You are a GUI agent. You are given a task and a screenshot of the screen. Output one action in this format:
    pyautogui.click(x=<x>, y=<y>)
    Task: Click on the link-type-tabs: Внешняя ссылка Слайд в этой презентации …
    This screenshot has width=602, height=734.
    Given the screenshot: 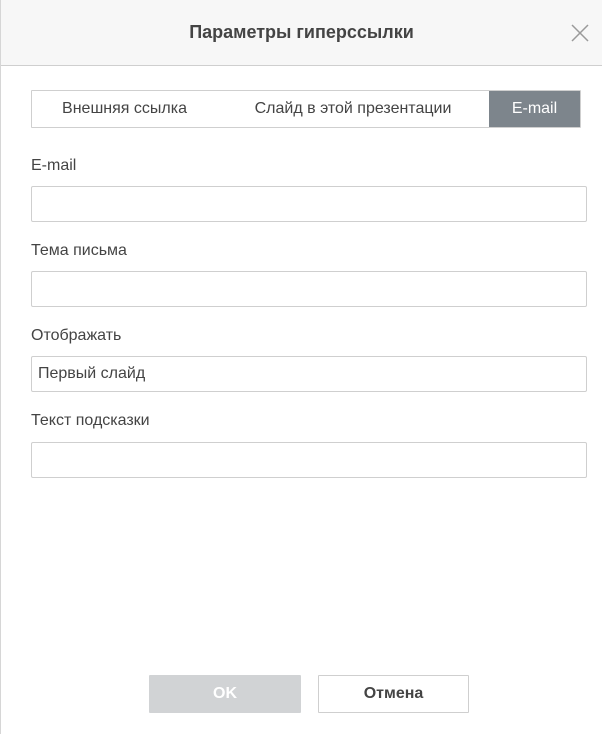 What is the action you would take?
    pyautogui.click(x=306, y=109)
    